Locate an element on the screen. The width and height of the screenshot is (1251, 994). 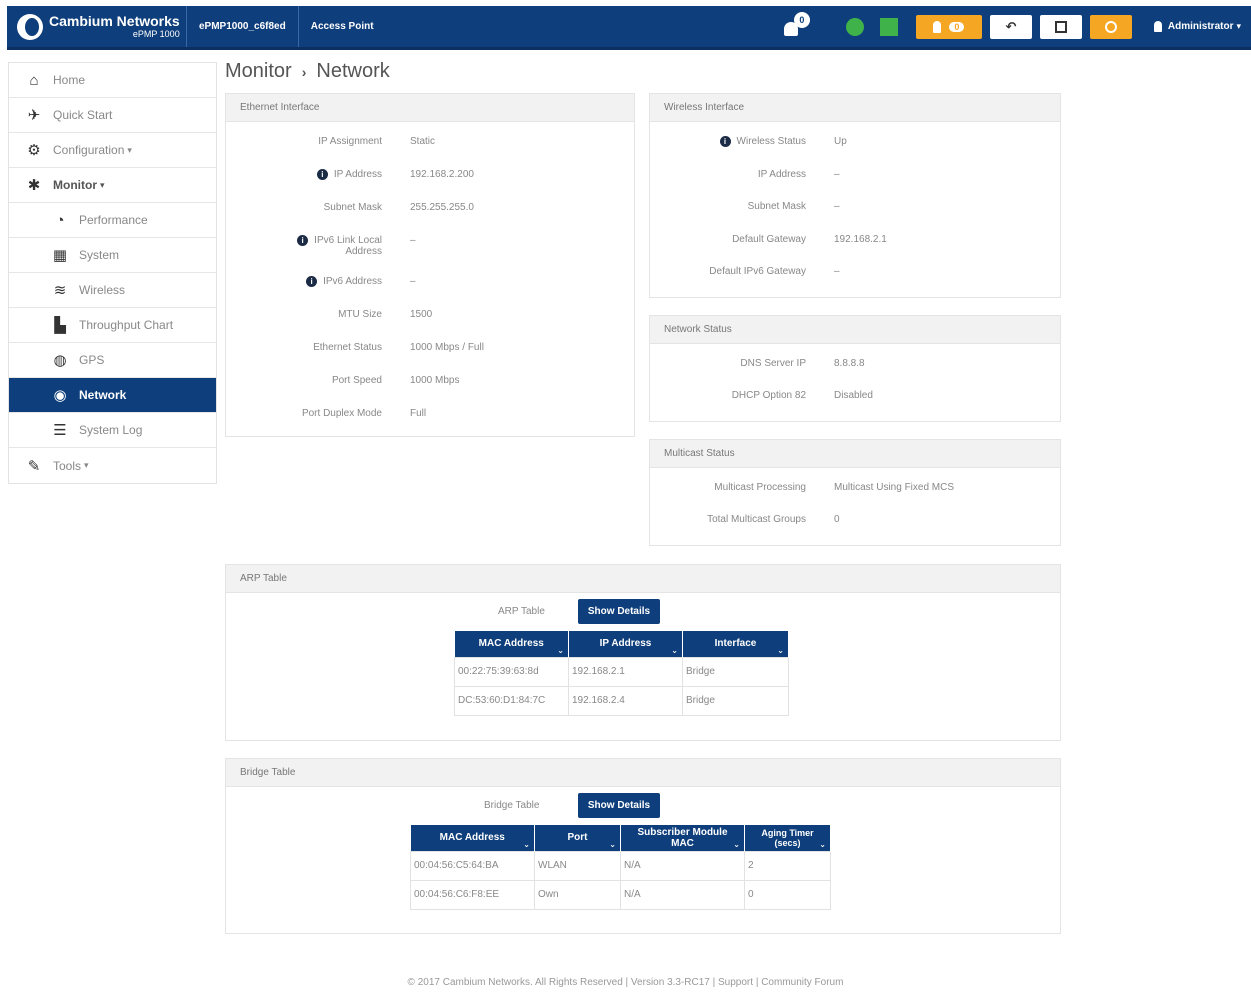
sidebar-item-label: System Log is located at coordinates (111, 430).